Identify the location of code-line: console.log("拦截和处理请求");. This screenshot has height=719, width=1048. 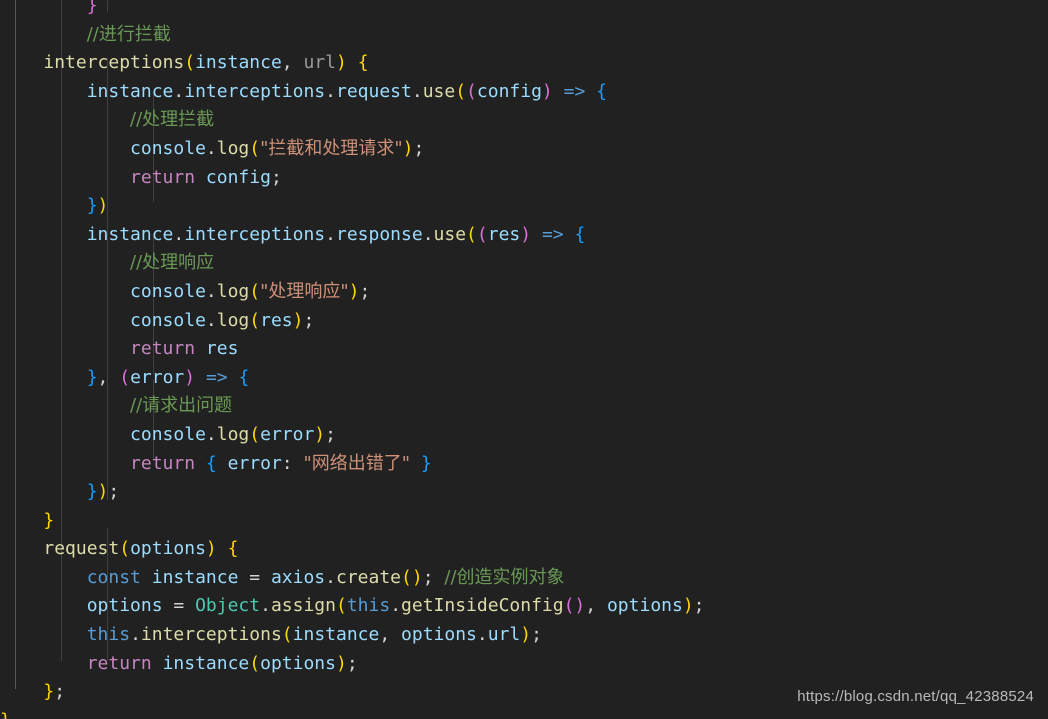
(277, 148).